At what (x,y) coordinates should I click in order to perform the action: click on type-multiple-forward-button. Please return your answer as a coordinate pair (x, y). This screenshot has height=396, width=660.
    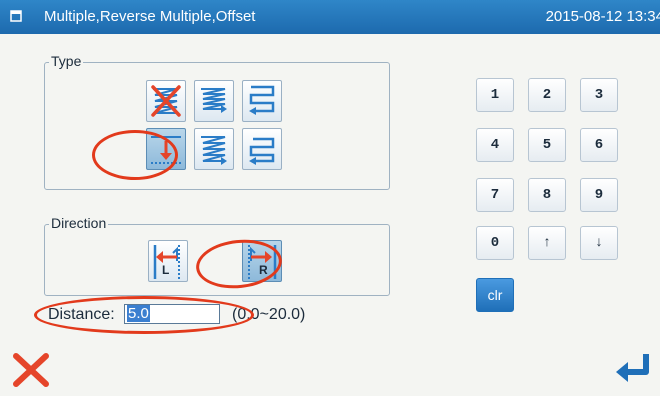
    Looking at the image, I should click on (214, 101).